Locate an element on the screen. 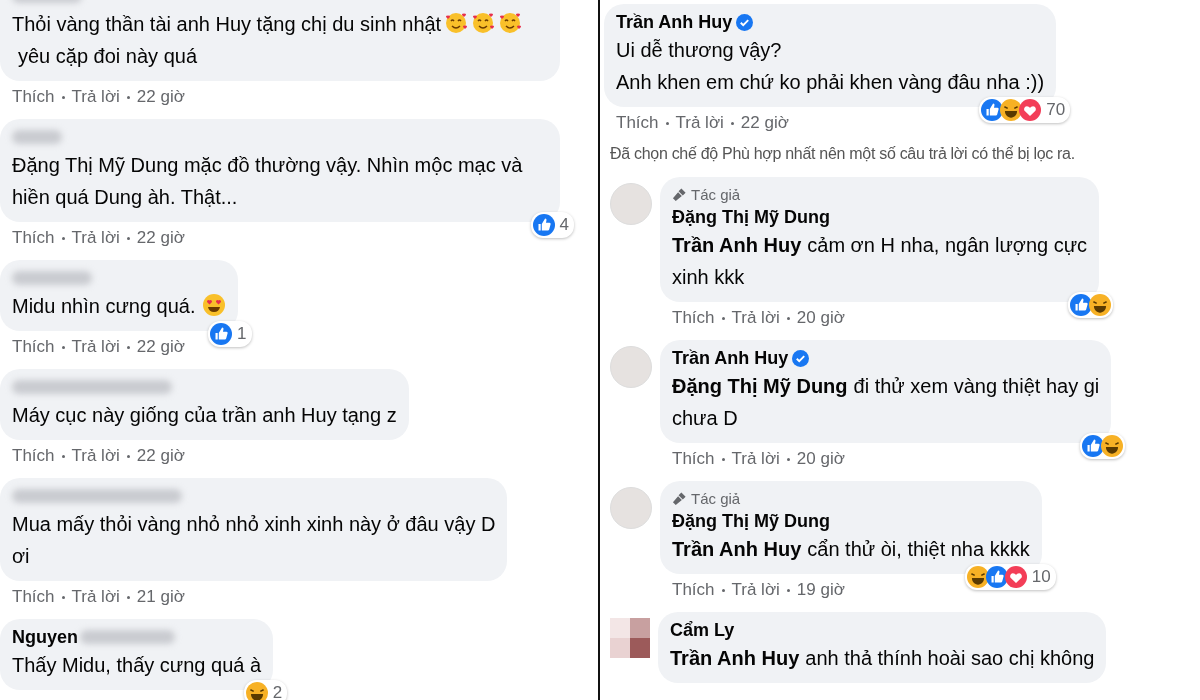 The height and width of the screenshot is (700, 1200). reaction-summary: 1 is located at coordinates (230, 334).